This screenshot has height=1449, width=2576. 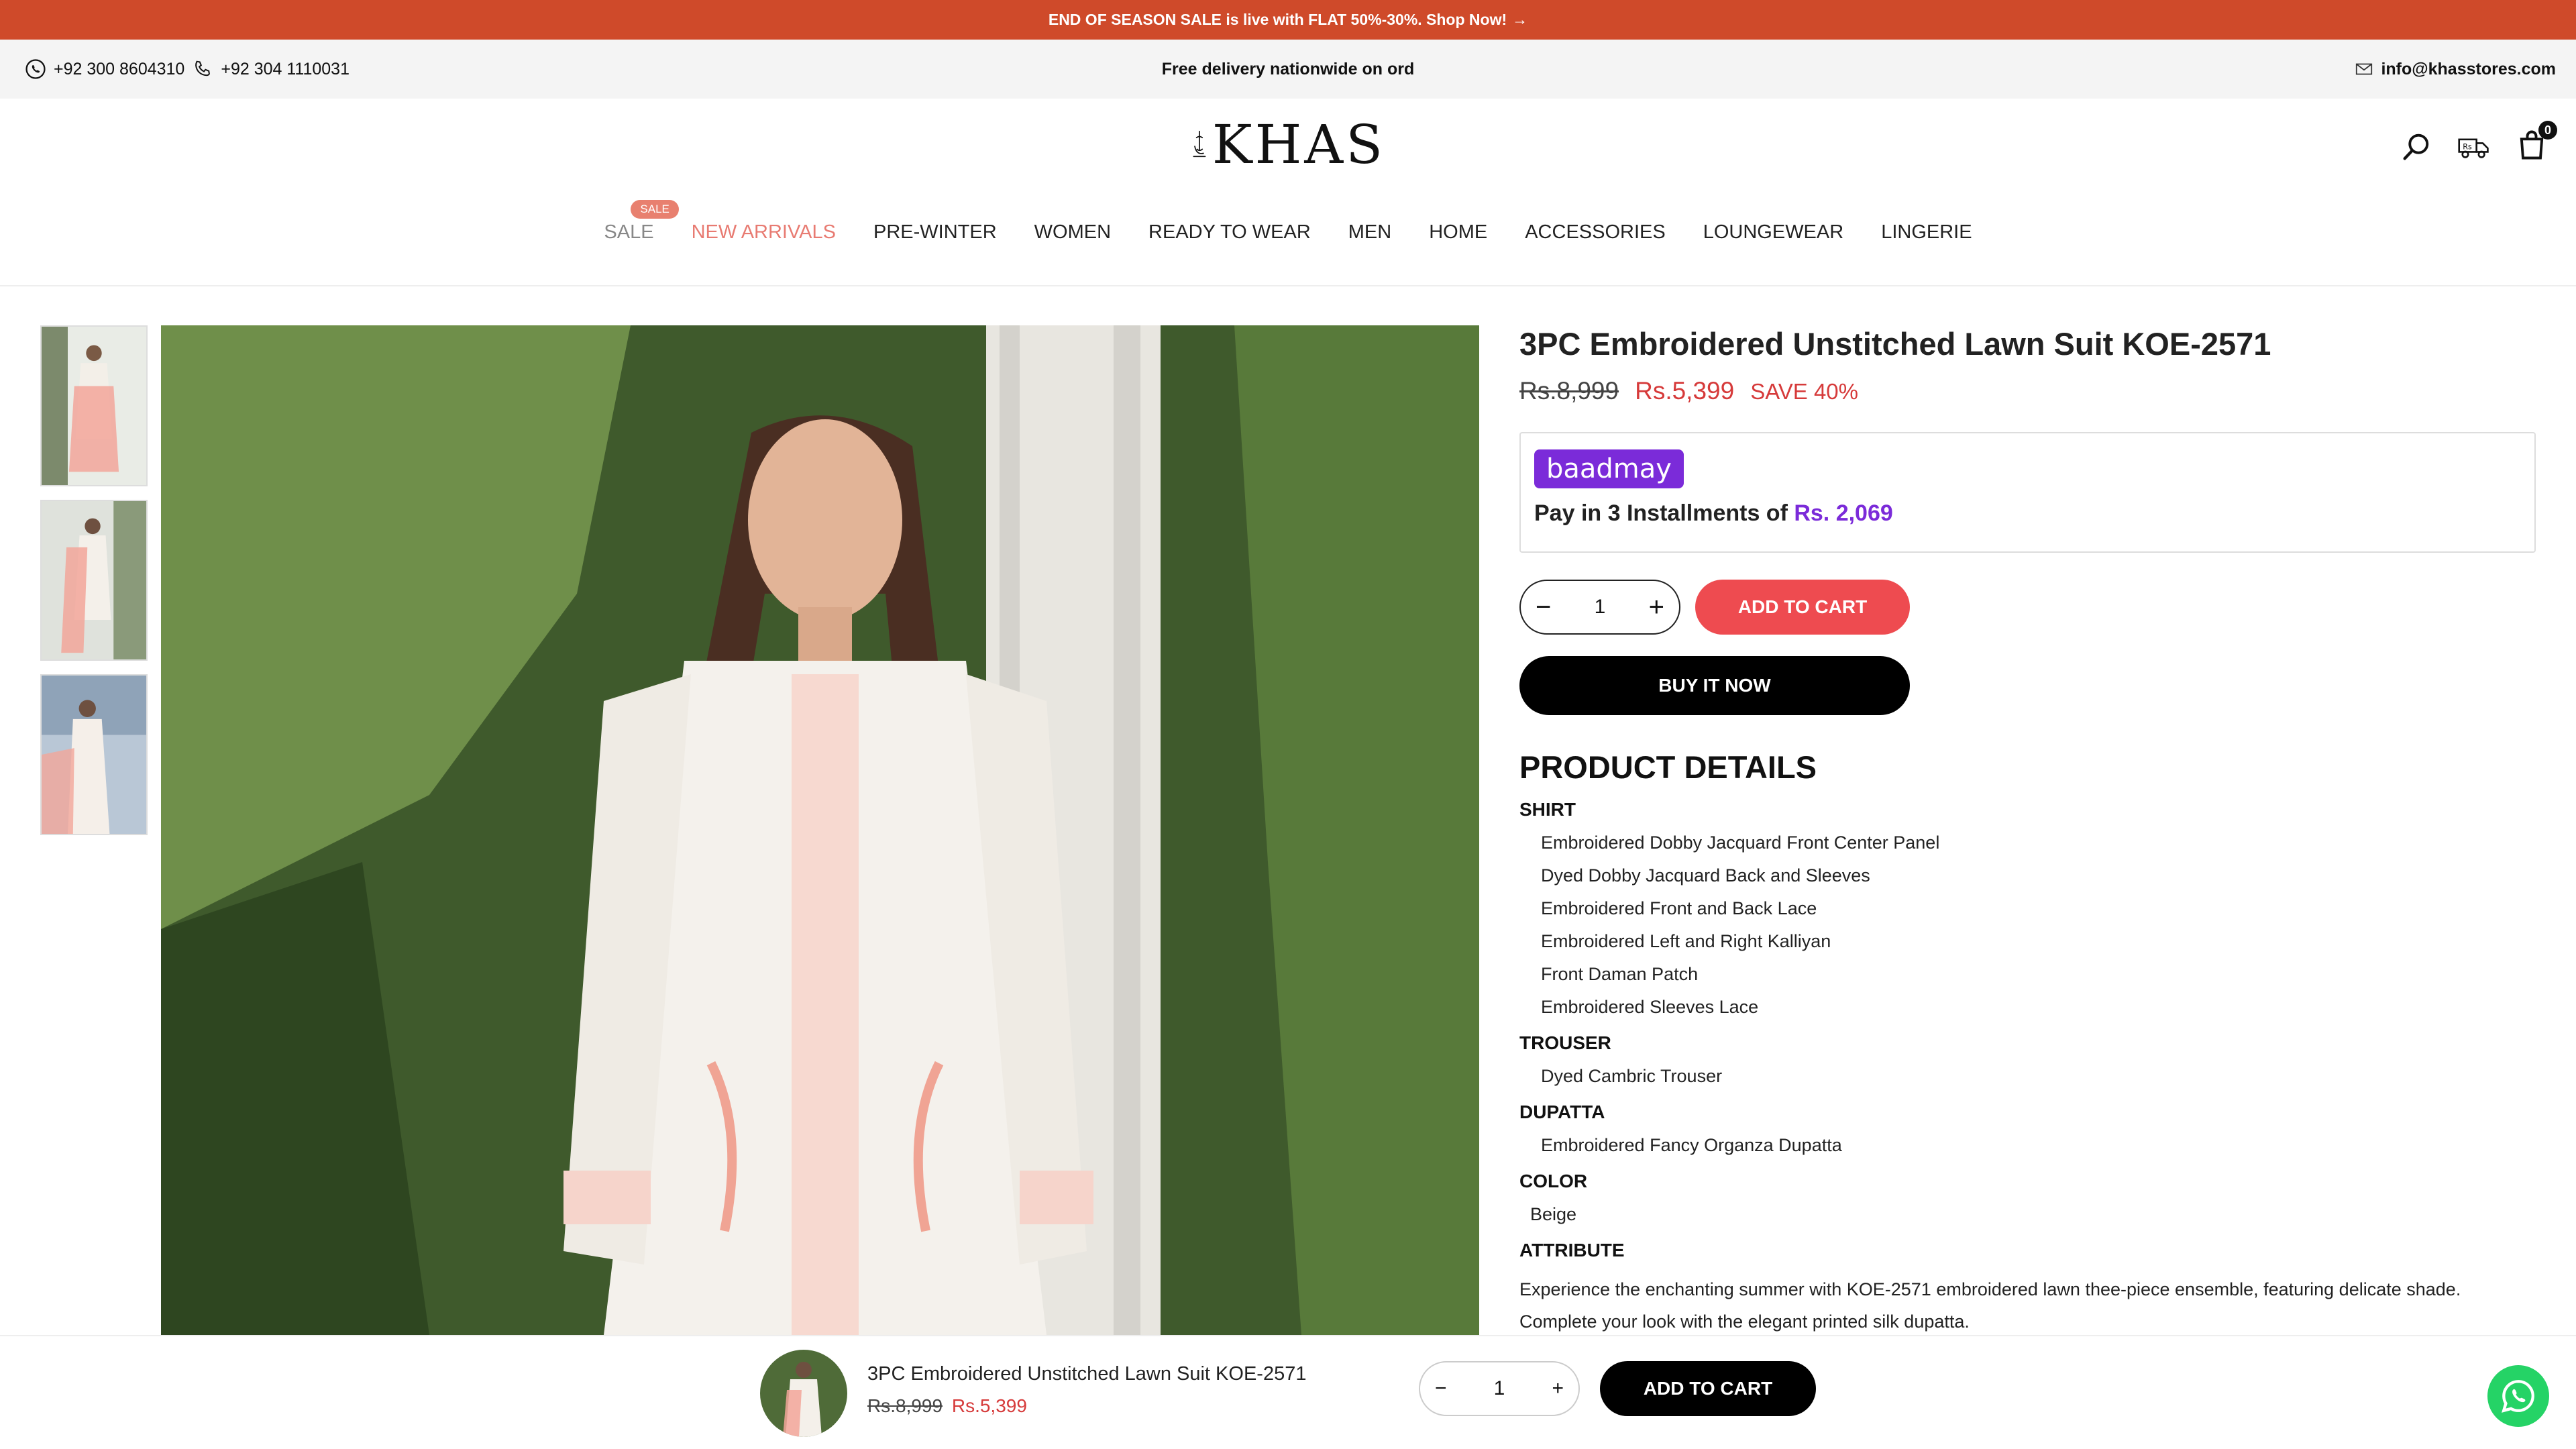 What do you see at coordinates (1441, 1388) in the screenshot?
I see `sticky-decrease-quantity-button: −` at bounding box center [1441, 1388].